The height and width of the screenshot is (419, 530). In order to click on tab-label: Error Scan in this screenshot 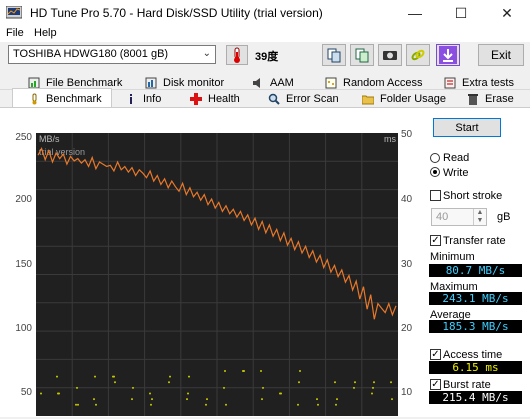, I will do `click(312, 98)`.